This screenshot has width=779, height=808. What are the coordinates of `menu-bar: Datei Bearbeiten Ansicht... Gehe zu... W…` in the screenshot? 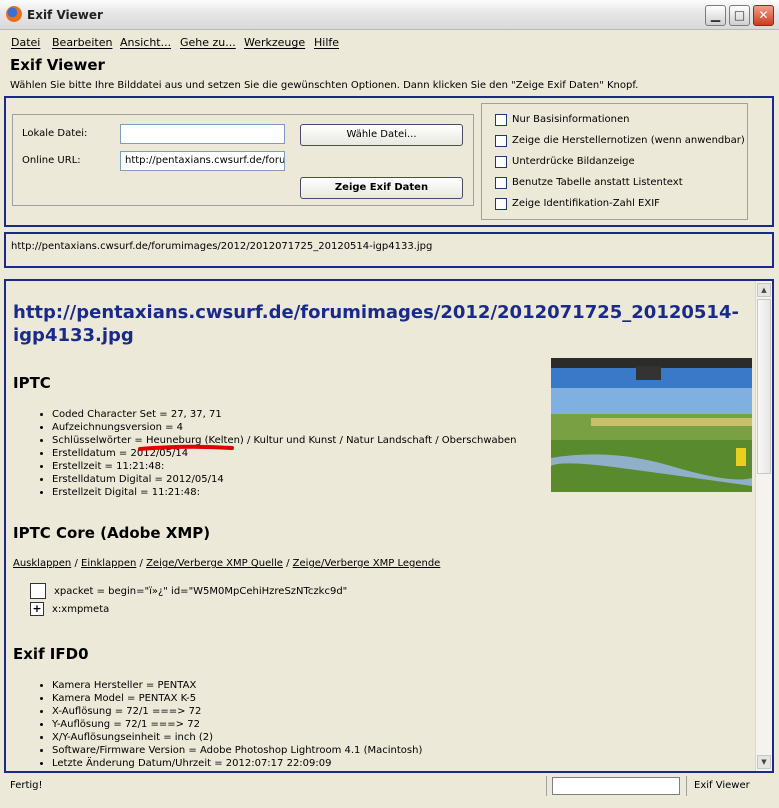 It's located at (389, 42).